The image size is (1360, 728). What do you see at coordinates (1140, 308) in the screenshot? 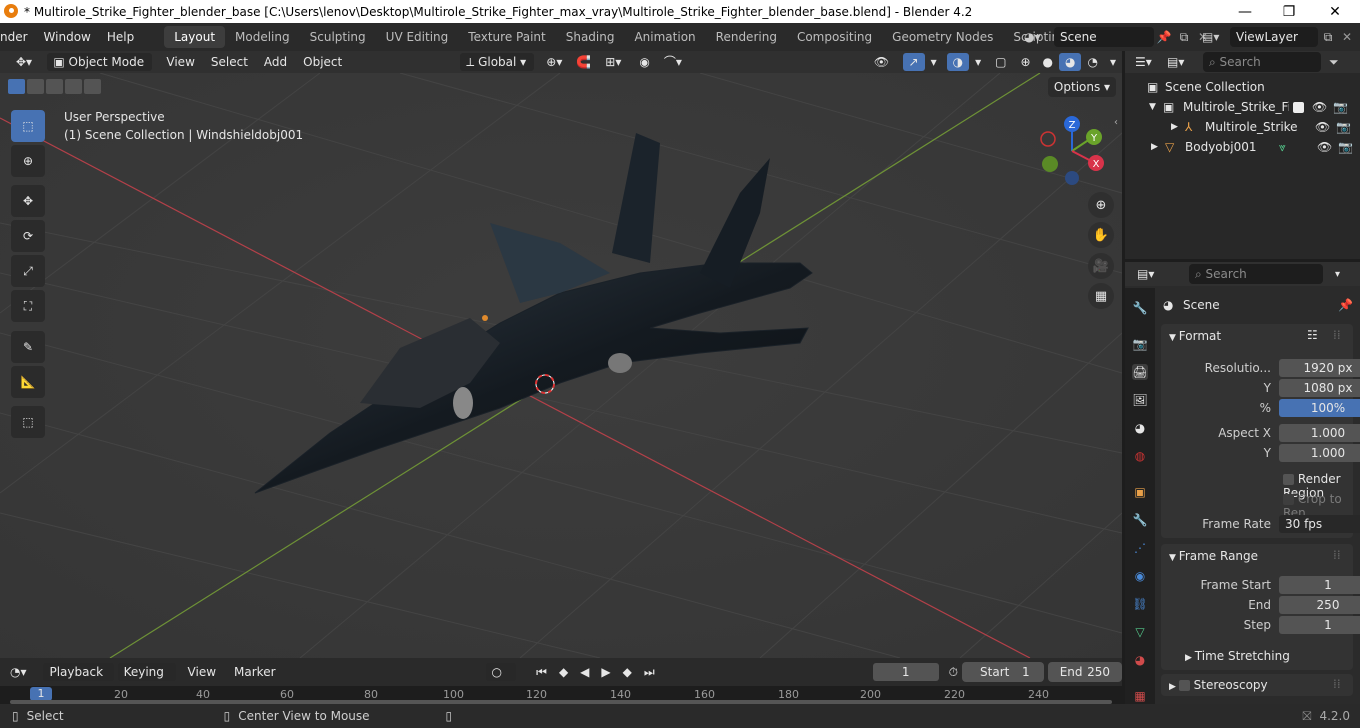
I see `tool-tab-icon: 🔧` at bounding box center [1140, 308].